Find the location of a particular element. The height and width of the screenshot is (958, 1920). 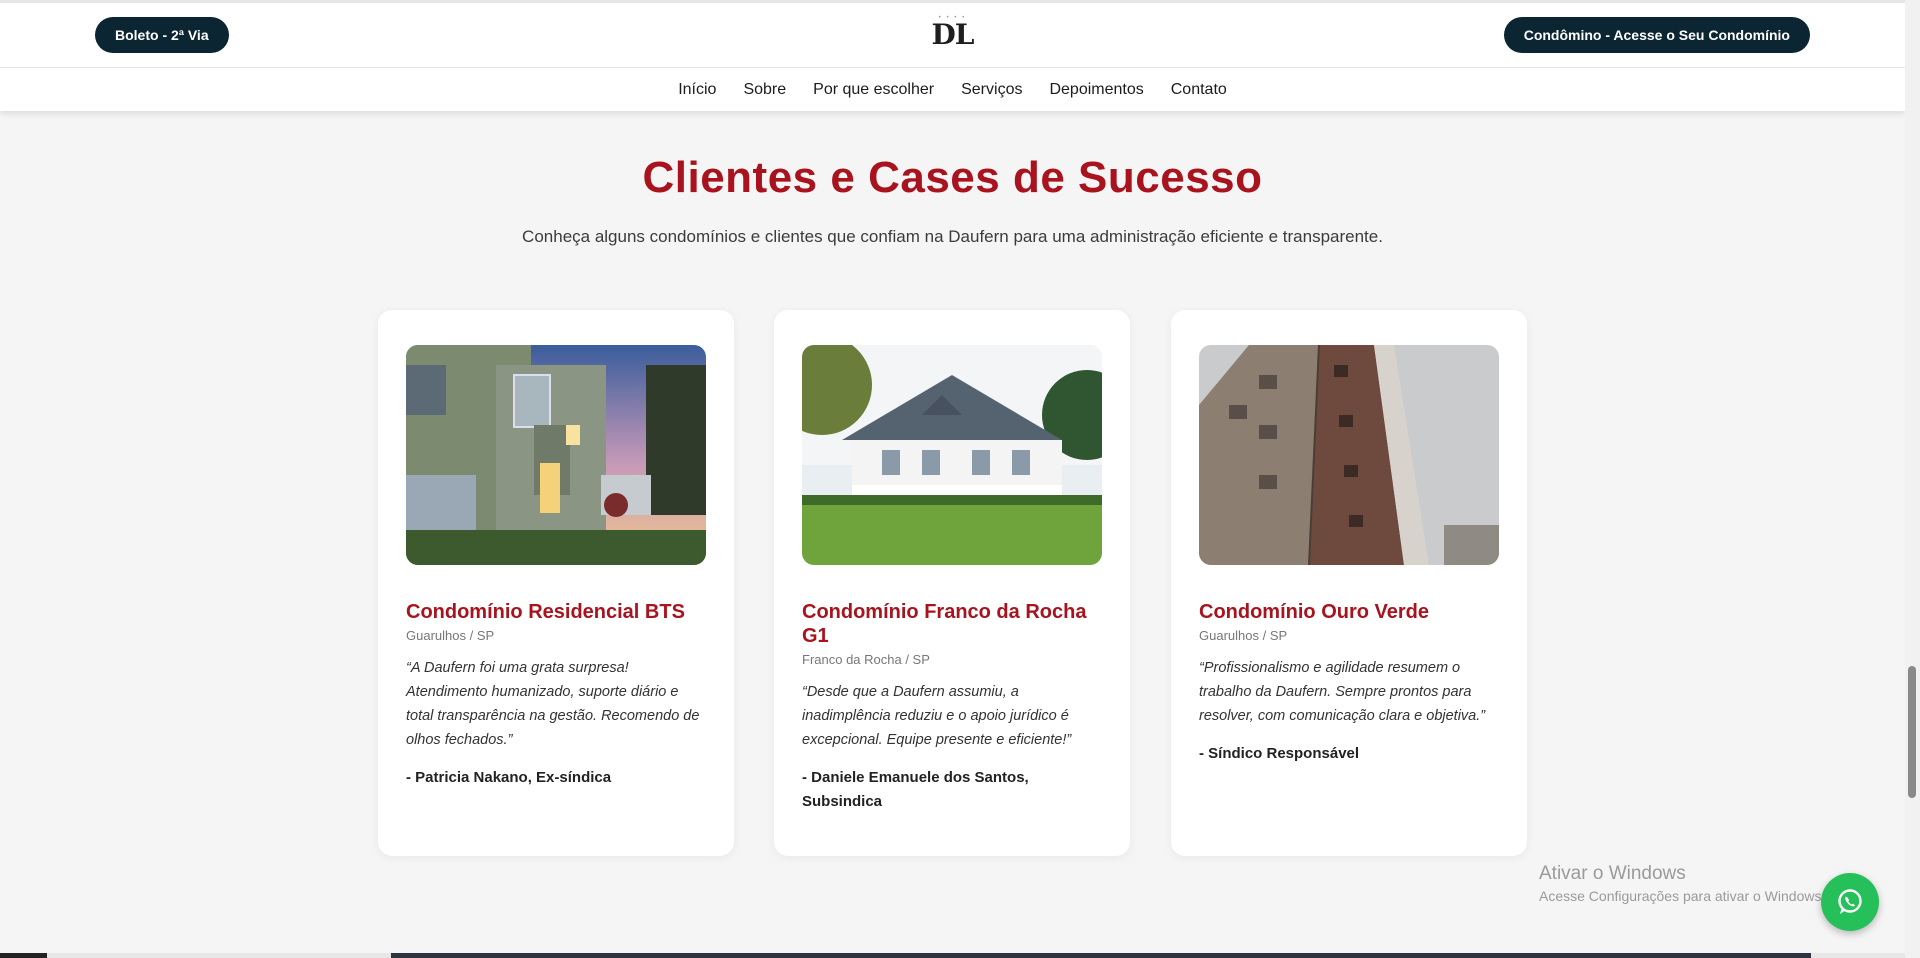

card-title: Condomínio Franco da Rocha G1 is located at coordinates (944, 624).